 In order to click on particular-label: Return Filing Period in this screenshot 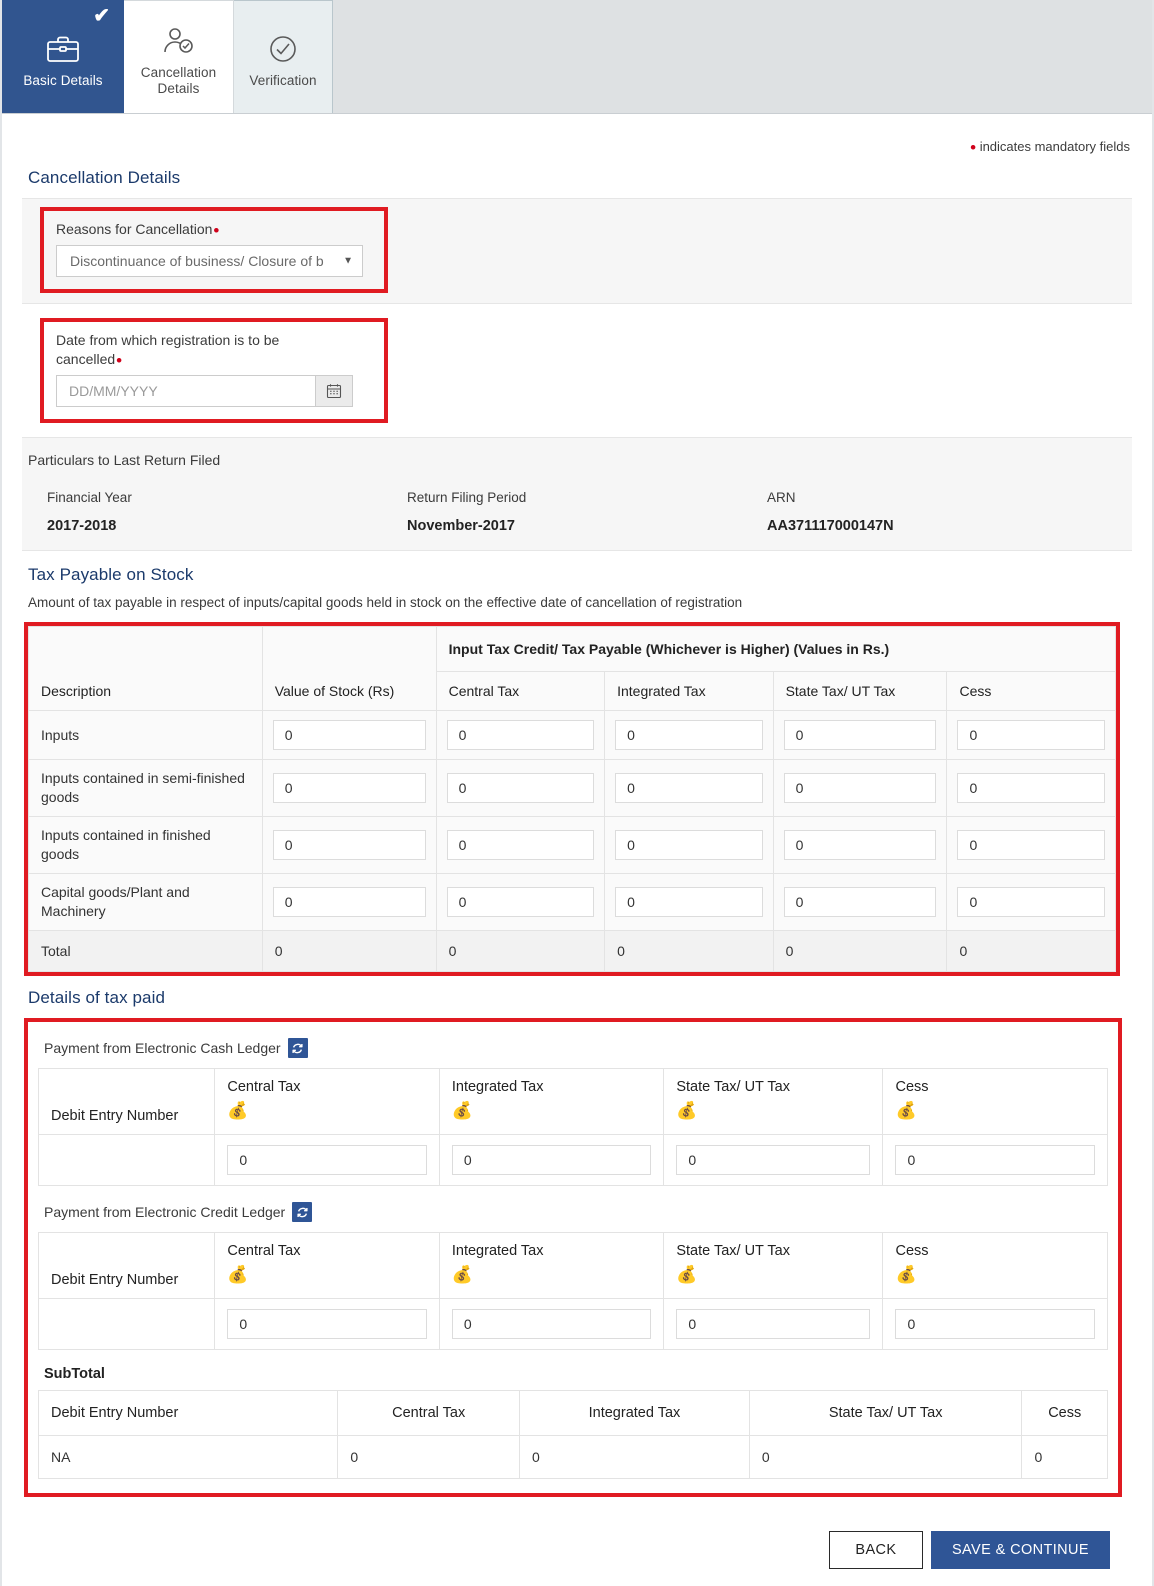, I will do `click(467, 497)`.